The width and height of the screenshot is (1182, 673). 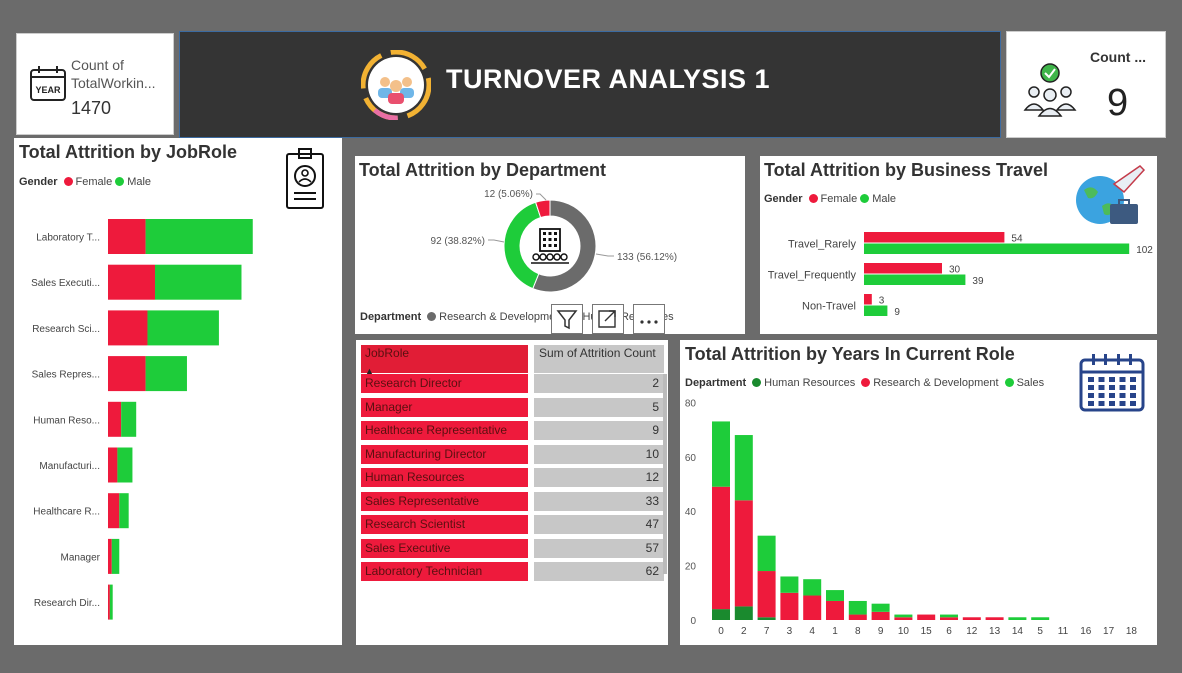 I want to click on cell-attrition-count: 5, so click(x=599, y=407).